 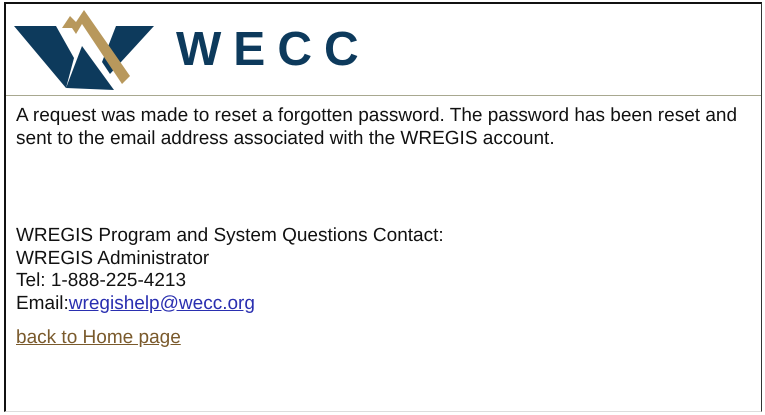 What do you see at coordinates (230, 236) in the screenshot?
I see `contact-heading: WREGIS Program and System Questions Contact:` at bounding box center [230, 236].